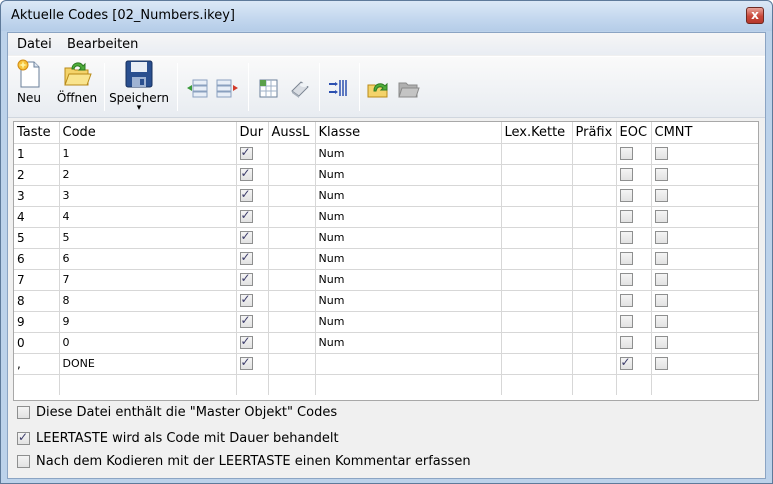 Image resolution: width=773 pixels, height=484 pixels. Describe the element at coordinates (148, 238) in the screenshot. I see `code-cell: 5` at that location.